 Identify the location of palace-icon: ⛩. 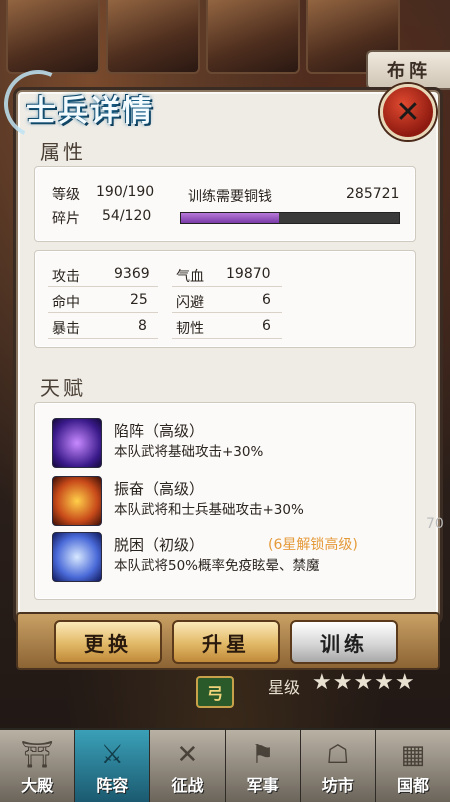
(37, 755).